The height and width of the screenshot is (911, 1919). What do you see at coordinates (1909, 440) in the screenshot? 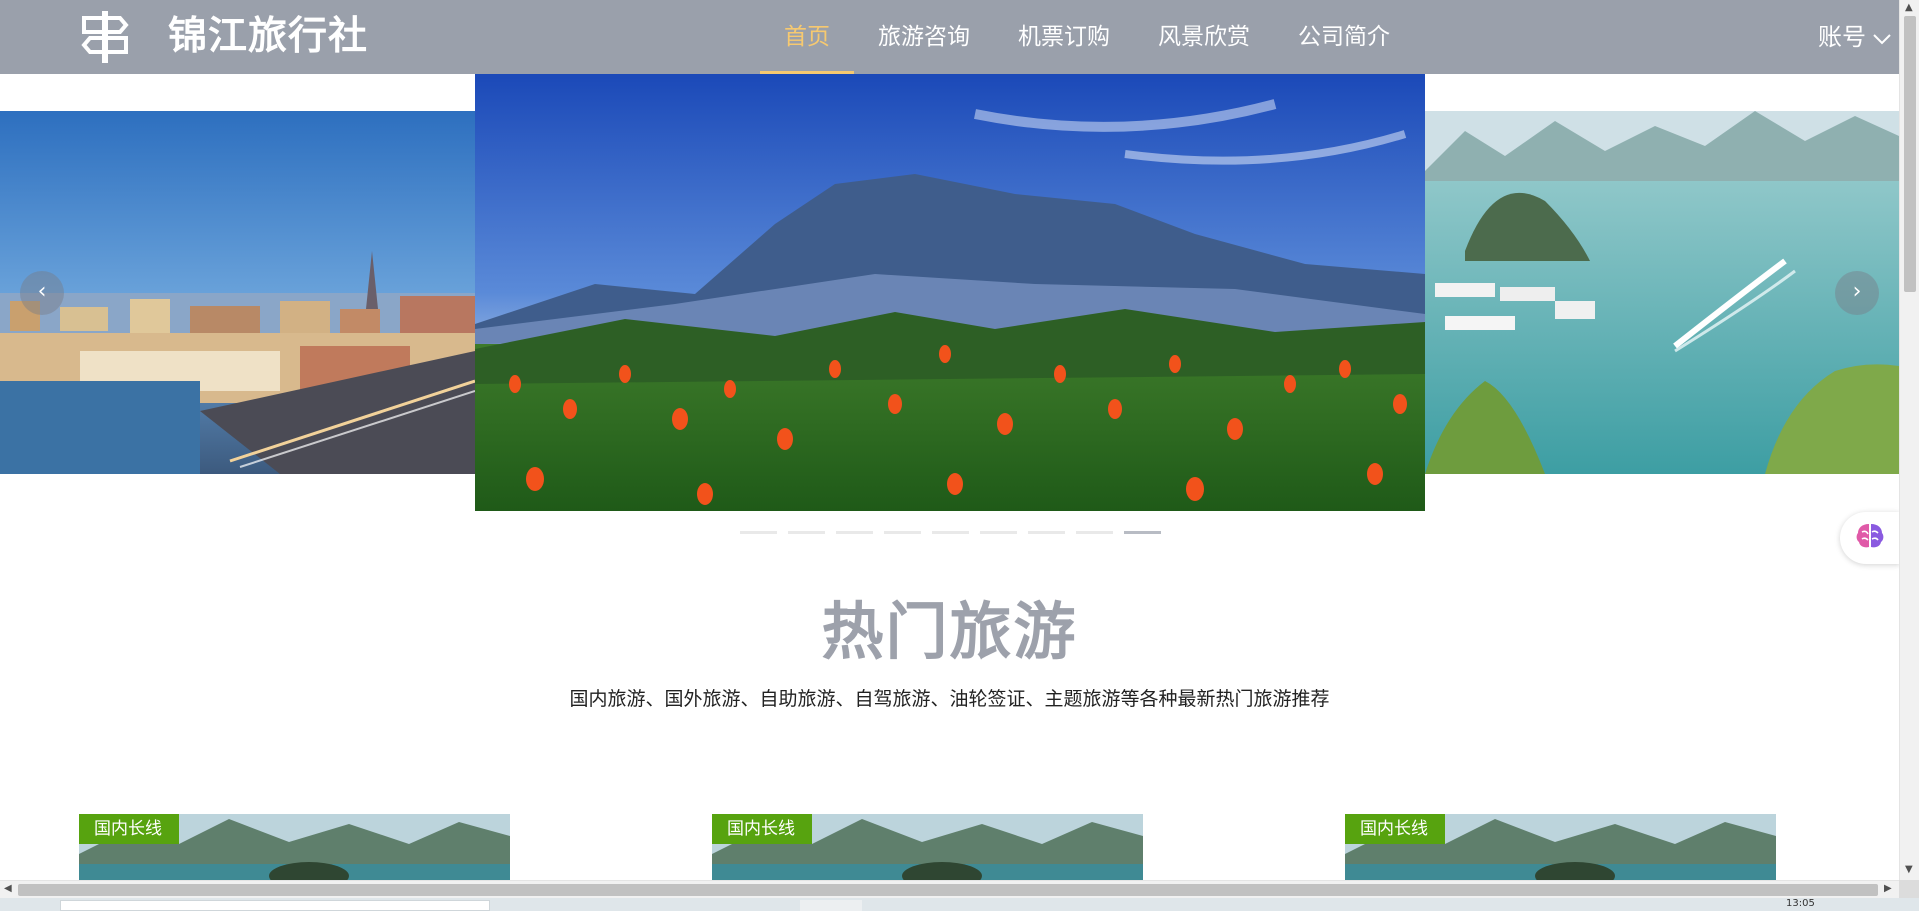
I see `vertical-scrollbar: ▲ ▼` at bounding box center [1909, 440].